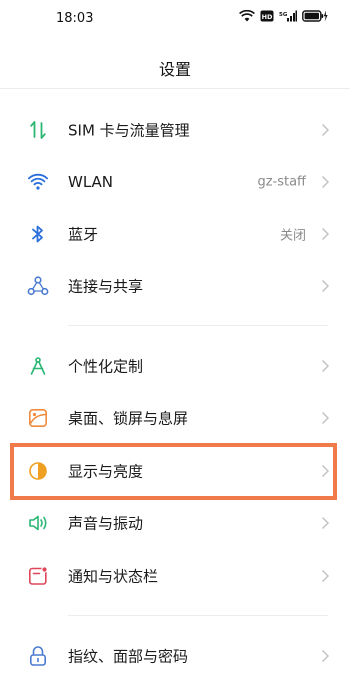 The image size is (350, 682). Describe the element at coordinates (175, 234) in the screenshot. I see `settings-item-bluetooth: 蓝牙 关闭` at that location.